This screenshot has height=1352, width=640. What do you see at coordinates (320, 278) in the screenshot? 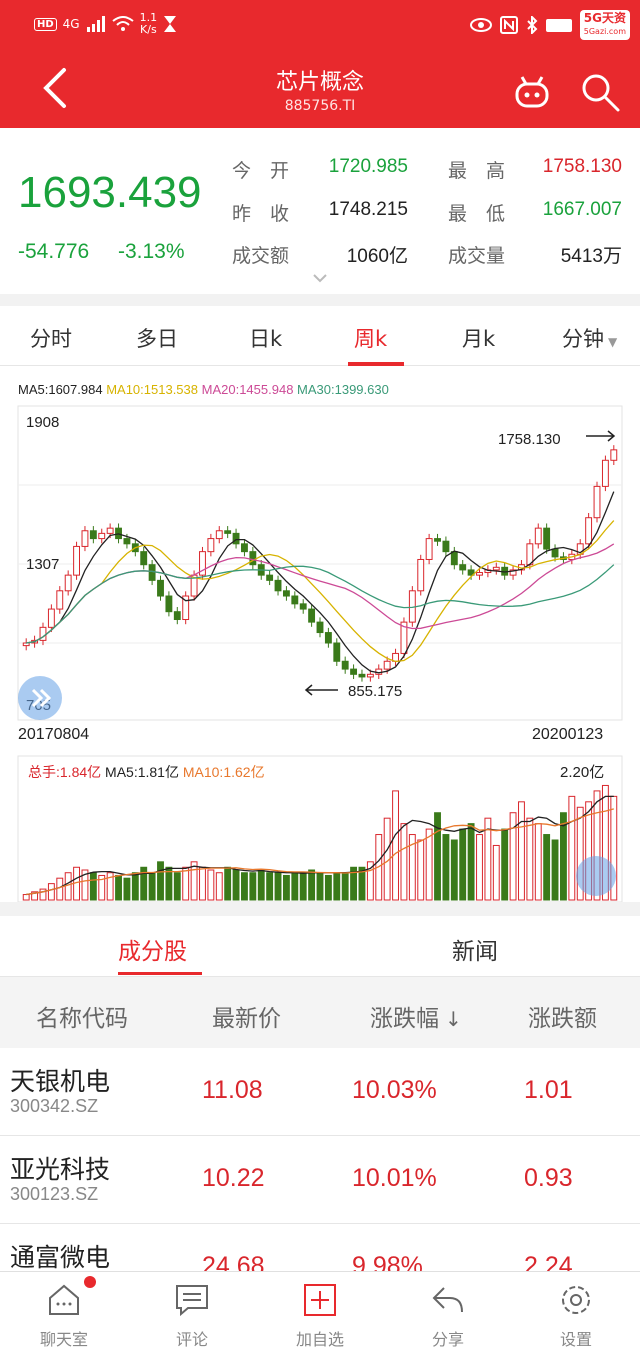
I see `chevron-down-icon` at bounding box center [320, 278].